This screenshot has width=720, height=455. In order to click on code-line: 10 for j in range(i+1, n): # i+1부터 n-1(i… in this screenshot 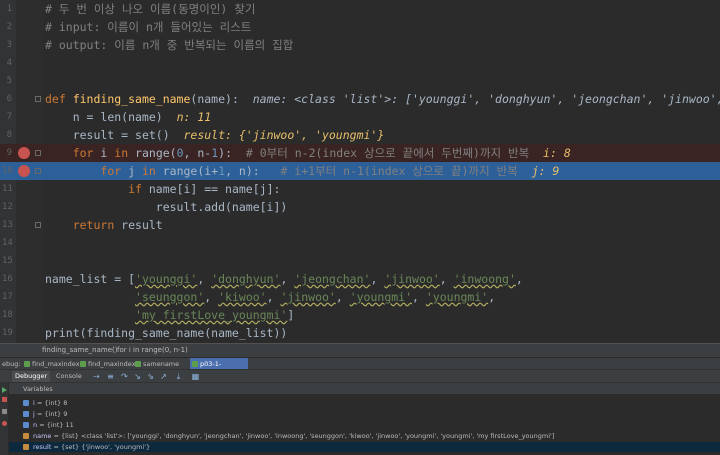, I will do `click(360, 171)`.